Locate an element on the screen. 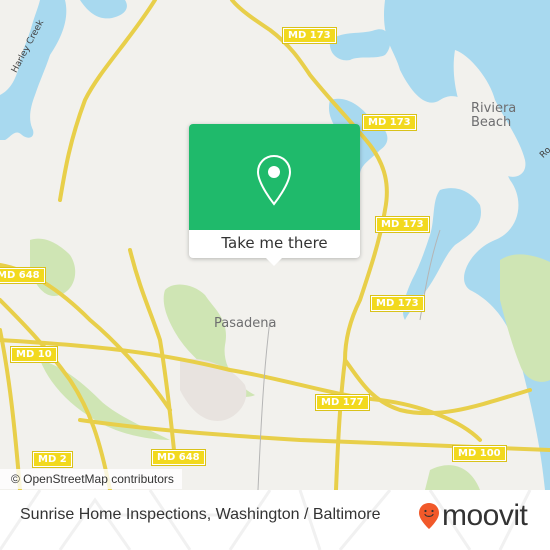 The width and height of the screenshot is (550, 550). shield-md173-north: MD 173 is located at coordinates (309, 35).